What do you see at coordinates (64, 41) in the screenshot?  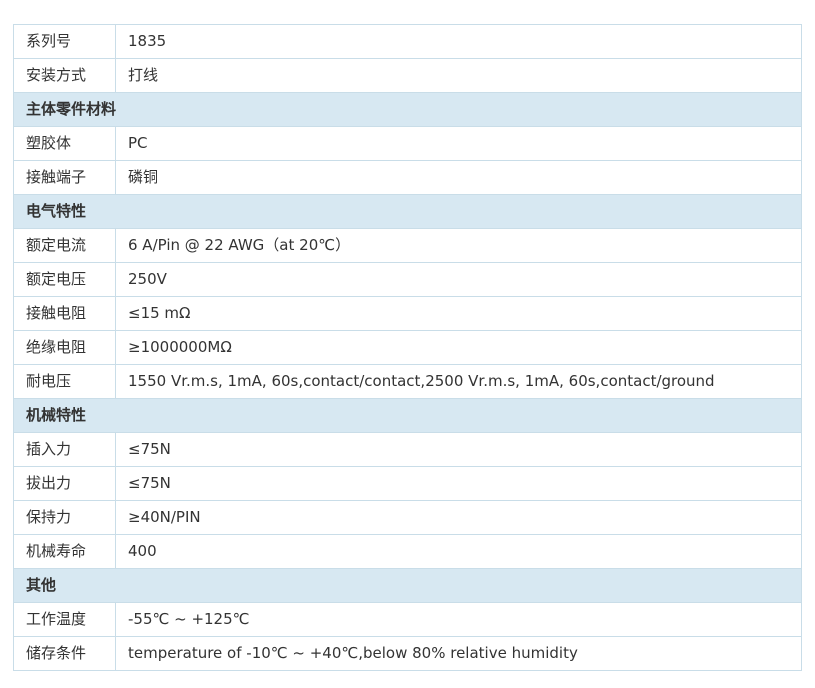 I see `spec-label: 系列号` at bounding box center [64, 41].